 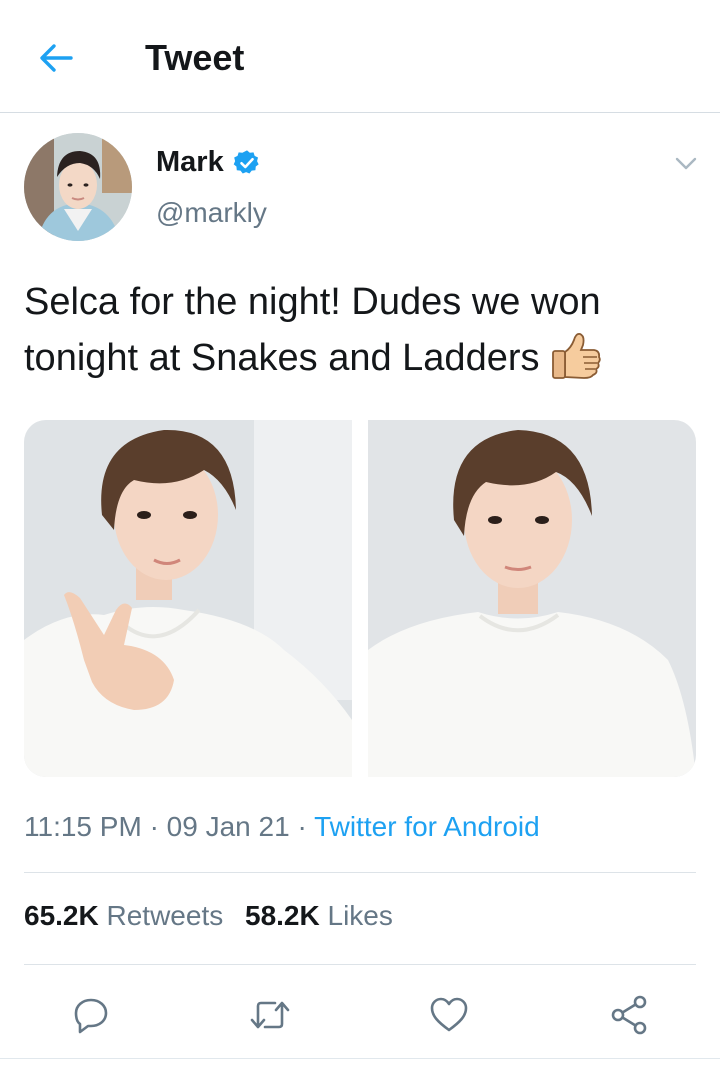 I want to click on retweet-icon, so click(x=270, y=1015).